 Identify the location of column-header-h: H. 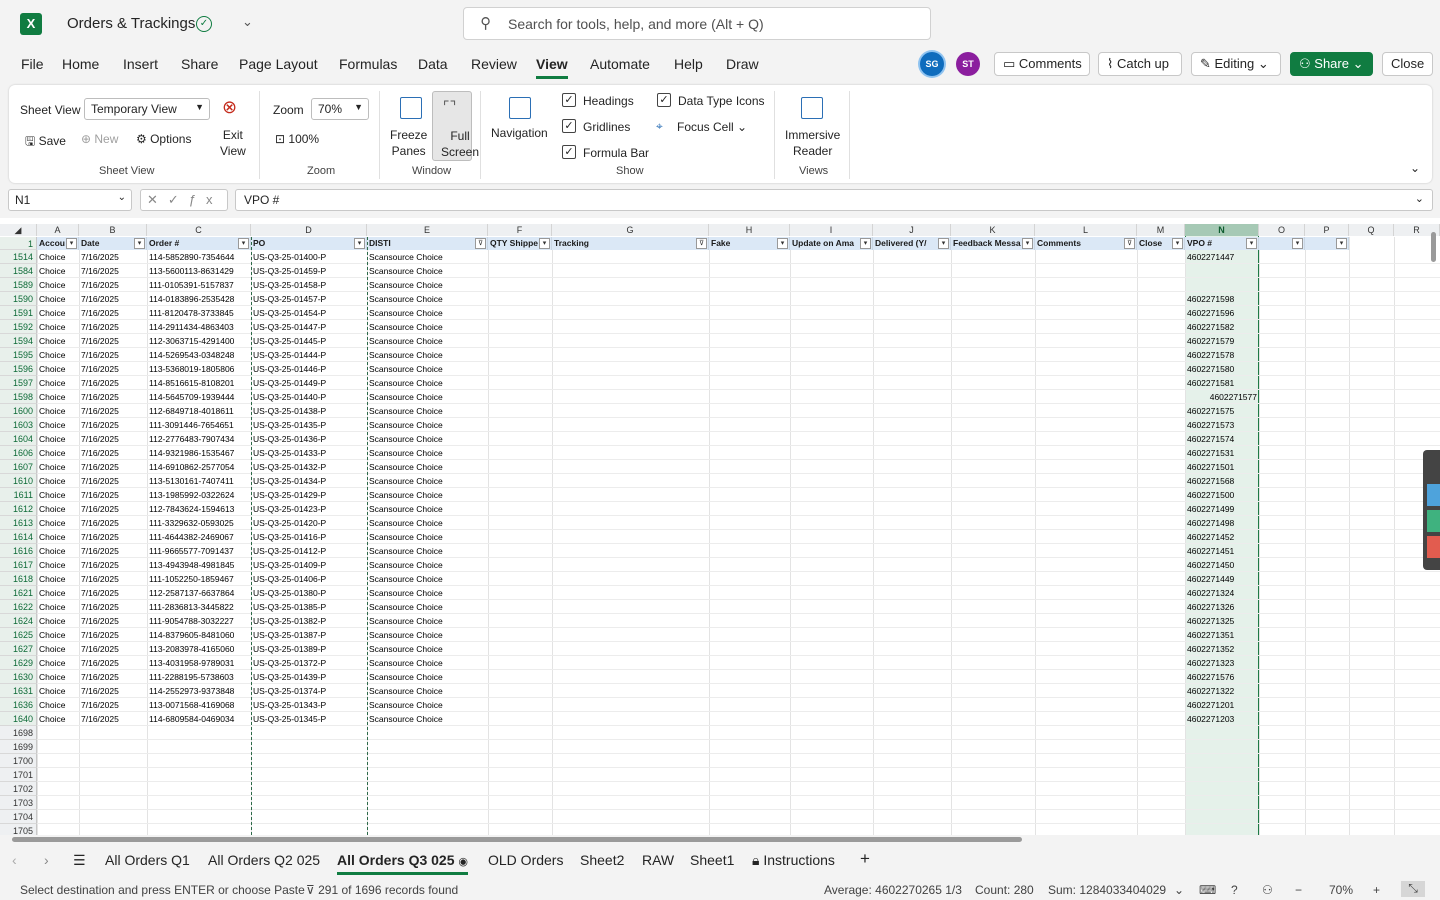
(749, 230).